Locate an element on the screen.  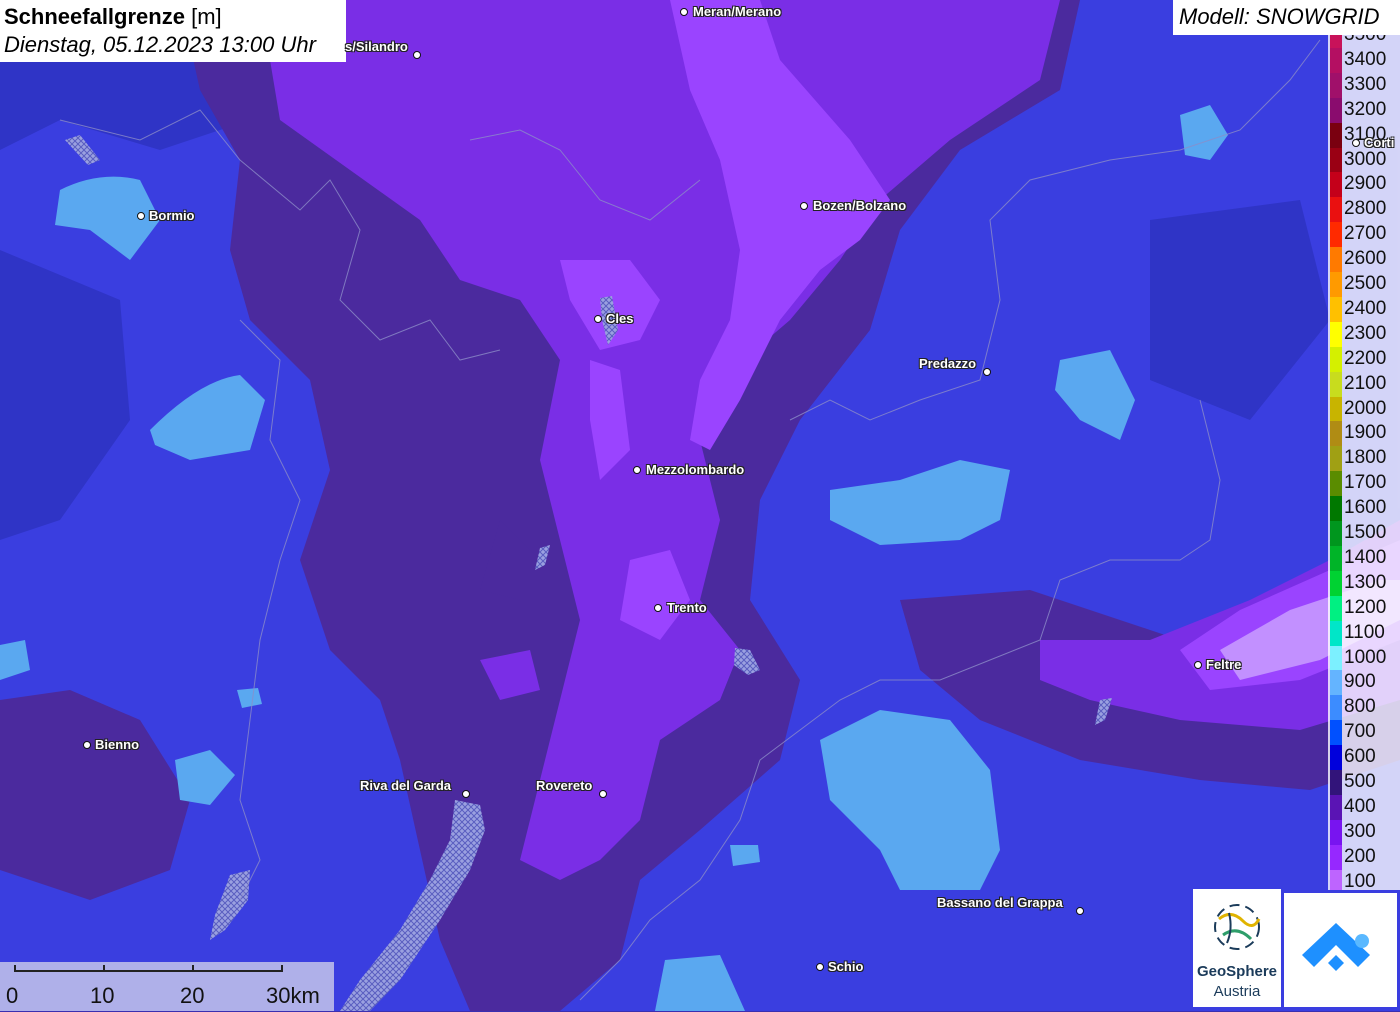
title-main: Schneefallgrenze is located at coordinates (94, 16).